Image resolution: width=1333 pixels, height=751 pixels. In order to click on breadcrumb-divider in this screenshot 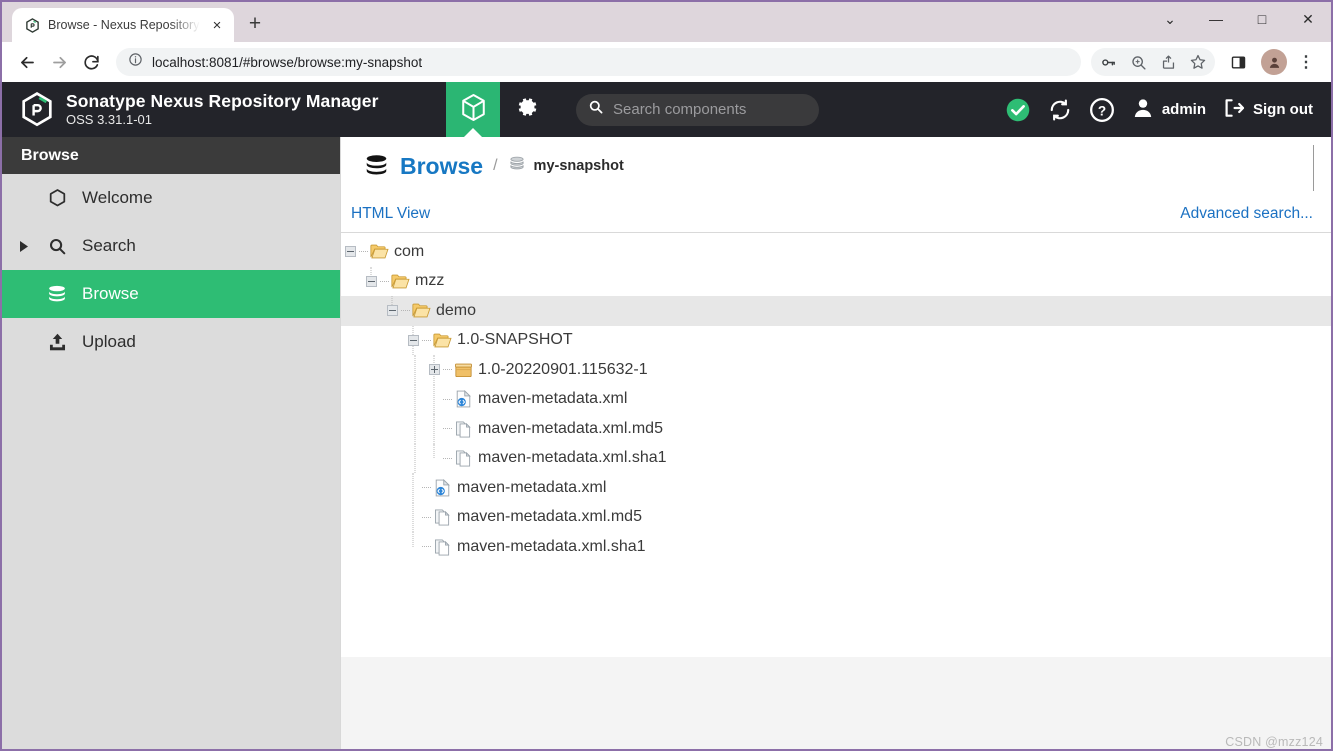, I will do `click(1313, 168)`.